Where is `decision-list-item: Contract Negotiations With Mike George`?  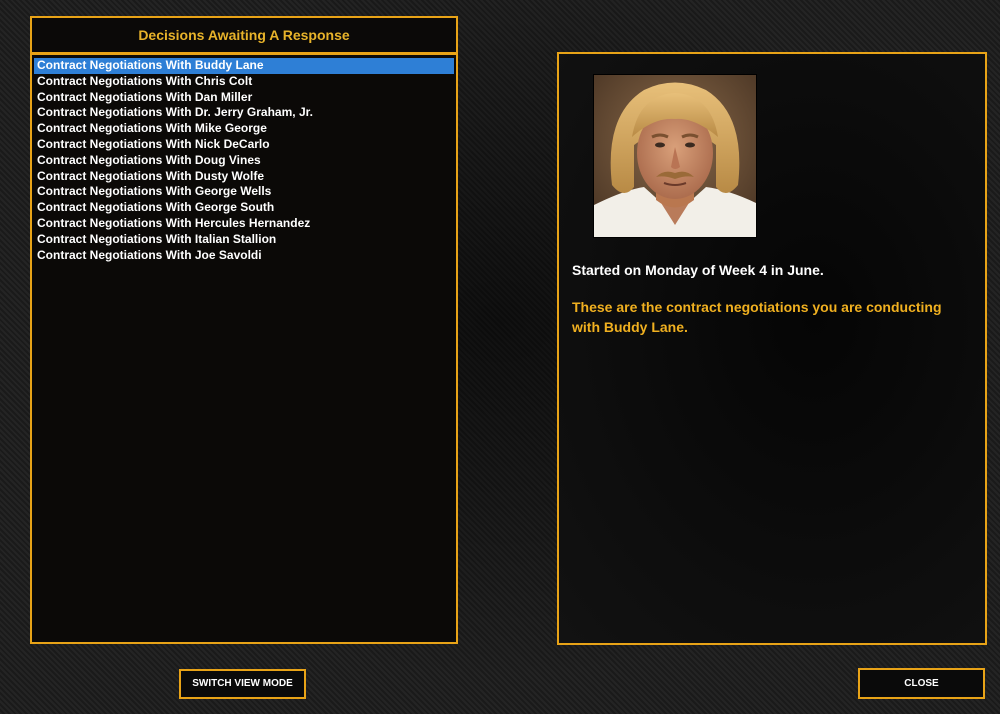 decision-list-item: Contract Negotiations With Mike George is located at coordinates (244, 129).